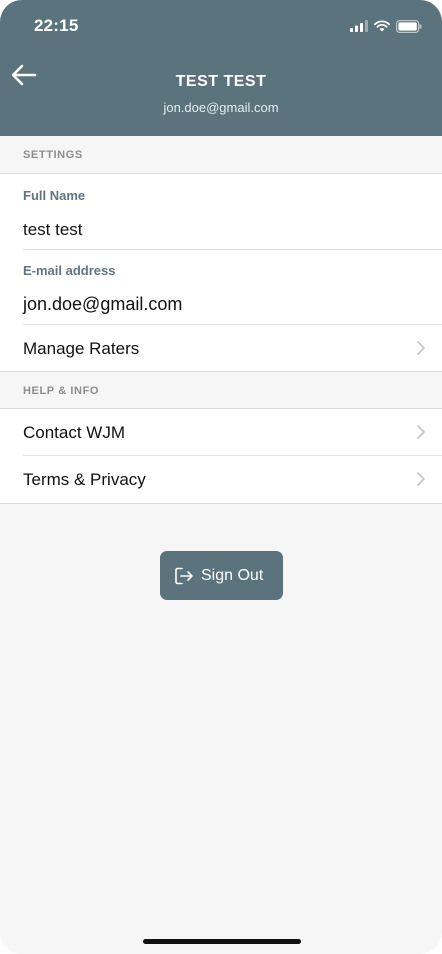  I want to click on status-time: 22:15, so click(56, 25).